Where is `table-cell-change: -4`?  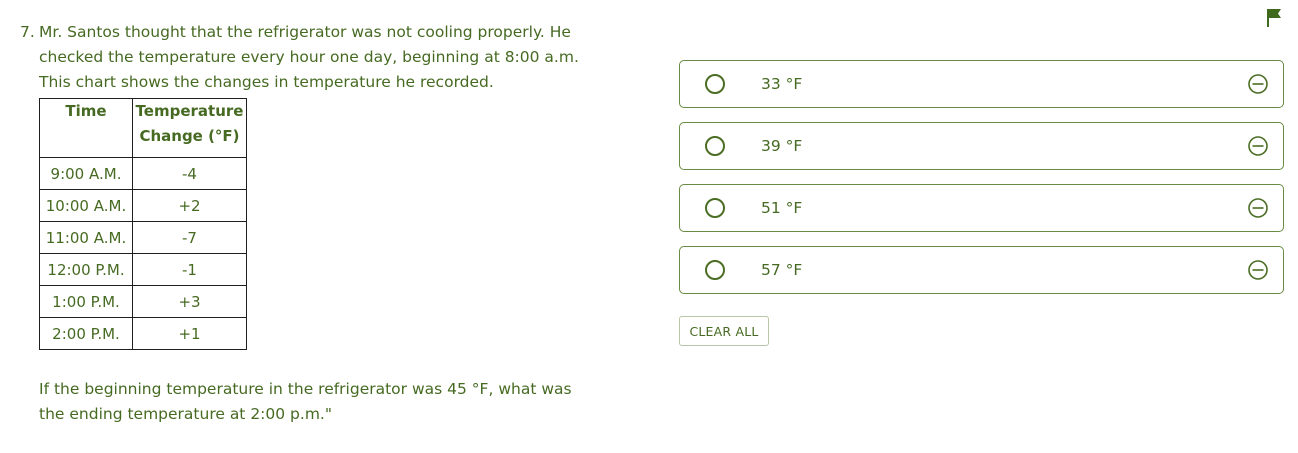 table-cell-change: -4 is located at coordinates (189, 173).